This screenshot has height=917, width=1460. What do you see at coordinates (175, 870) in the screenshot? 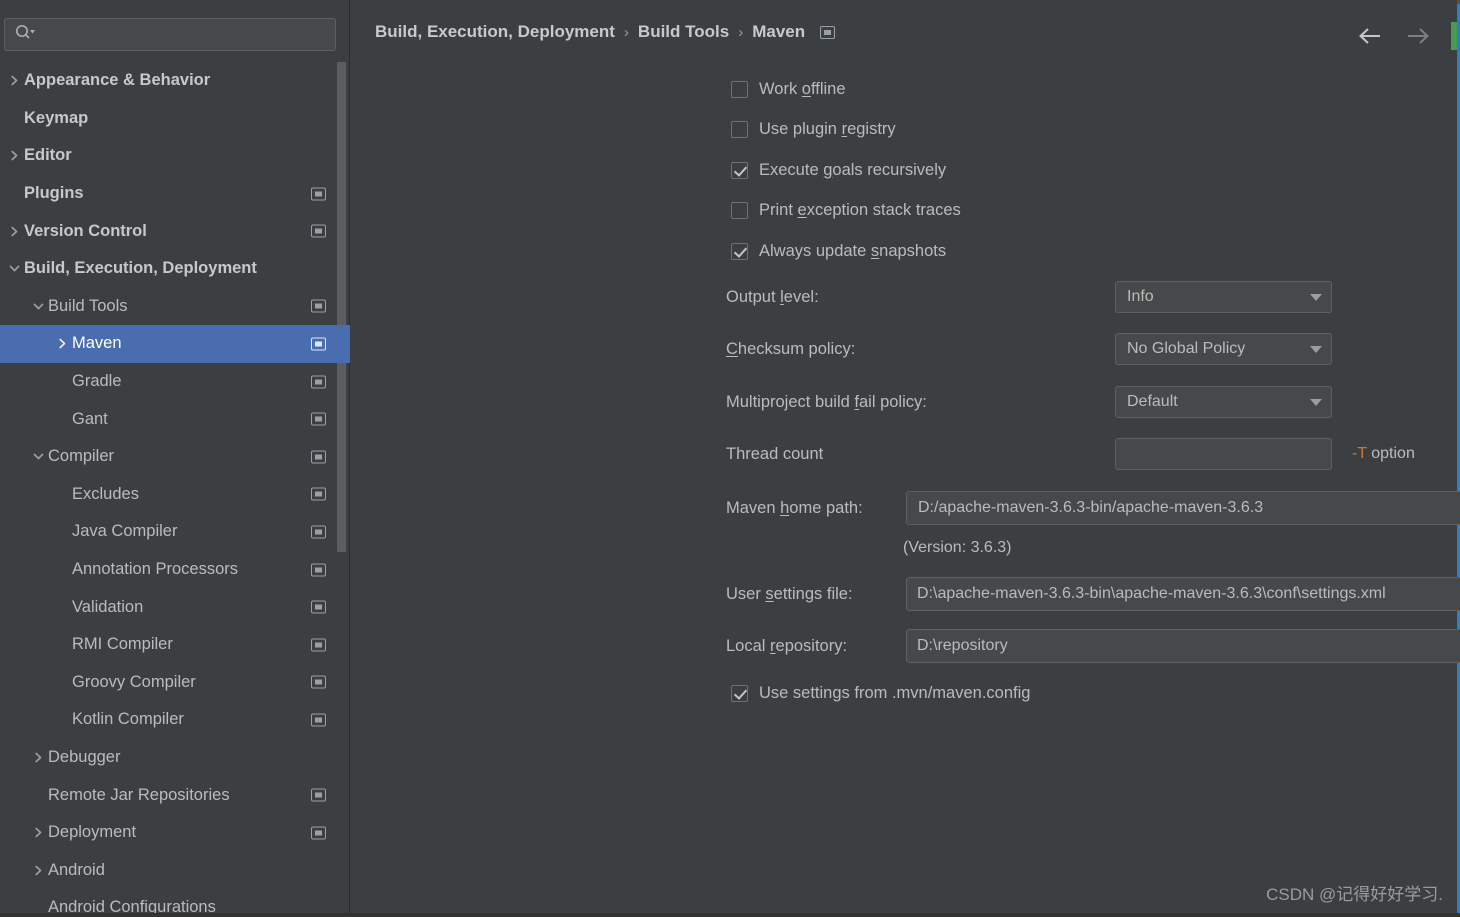
I see `sidebar-item-android: Android` at bounding box center [175, 870].